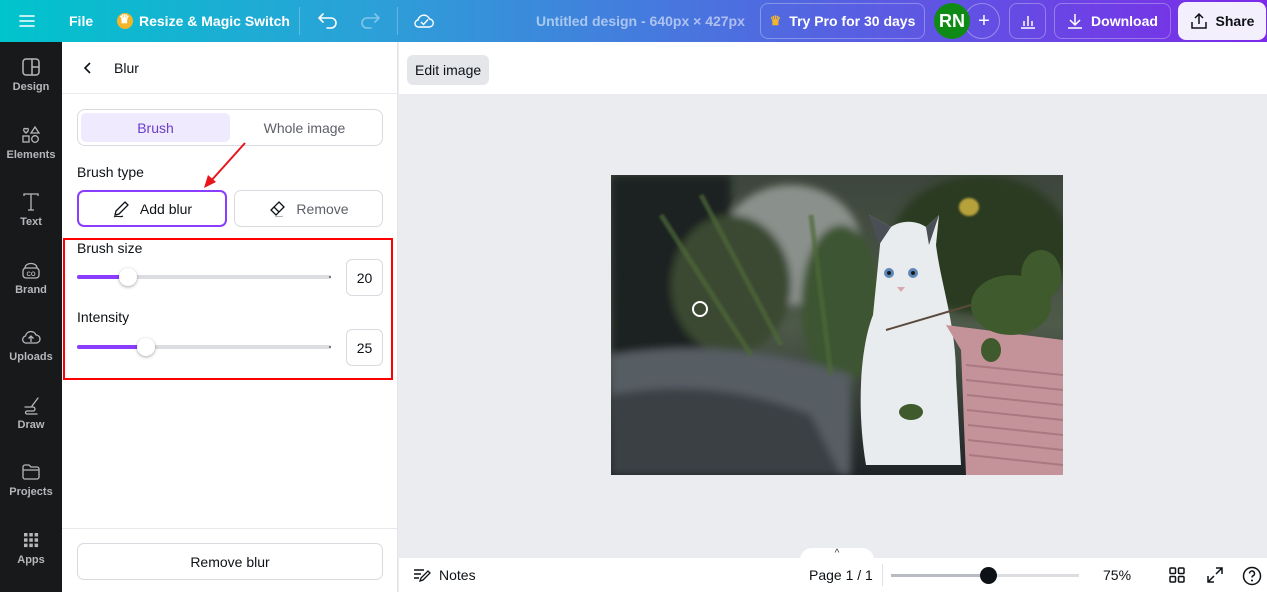  Describe the element at coordinates (31, 275) in the screenshot. I see `svg-text: CO` at that location.